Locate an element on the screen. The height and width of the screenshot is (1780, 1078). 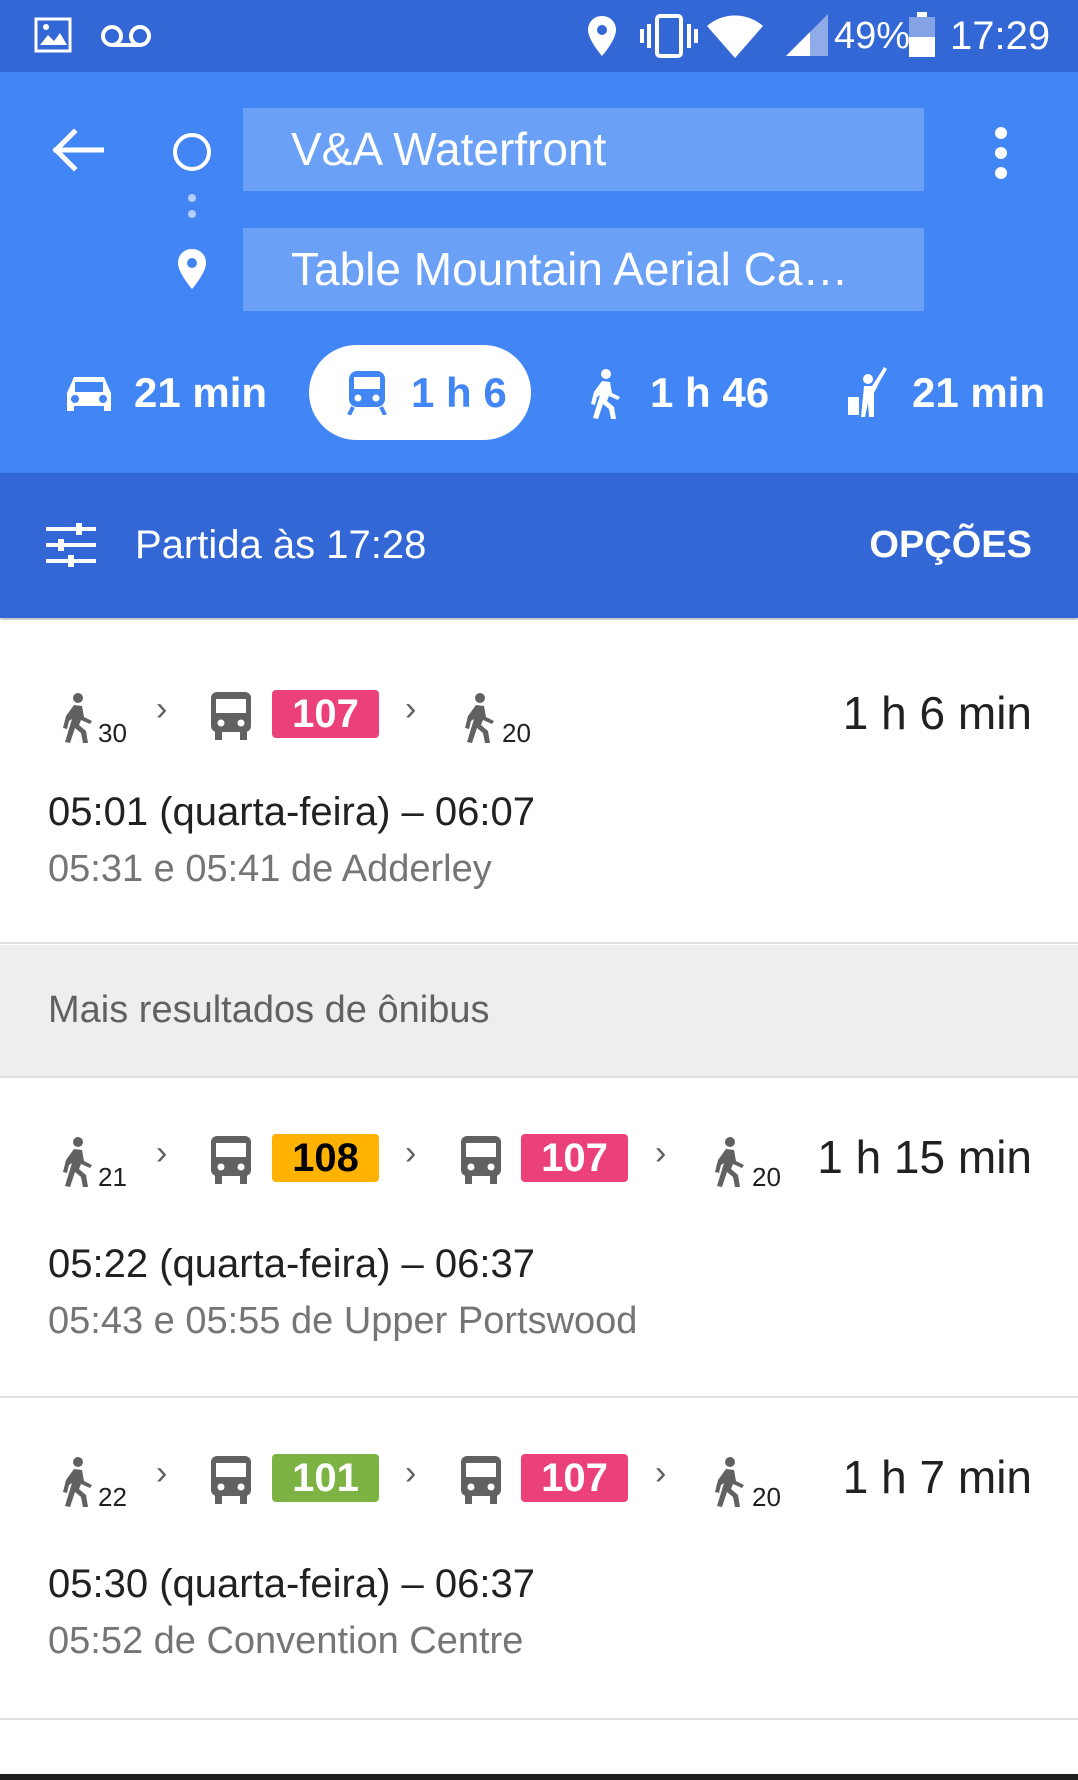
mode-walking: 1 h 46 is located at coordinates (686, 392).